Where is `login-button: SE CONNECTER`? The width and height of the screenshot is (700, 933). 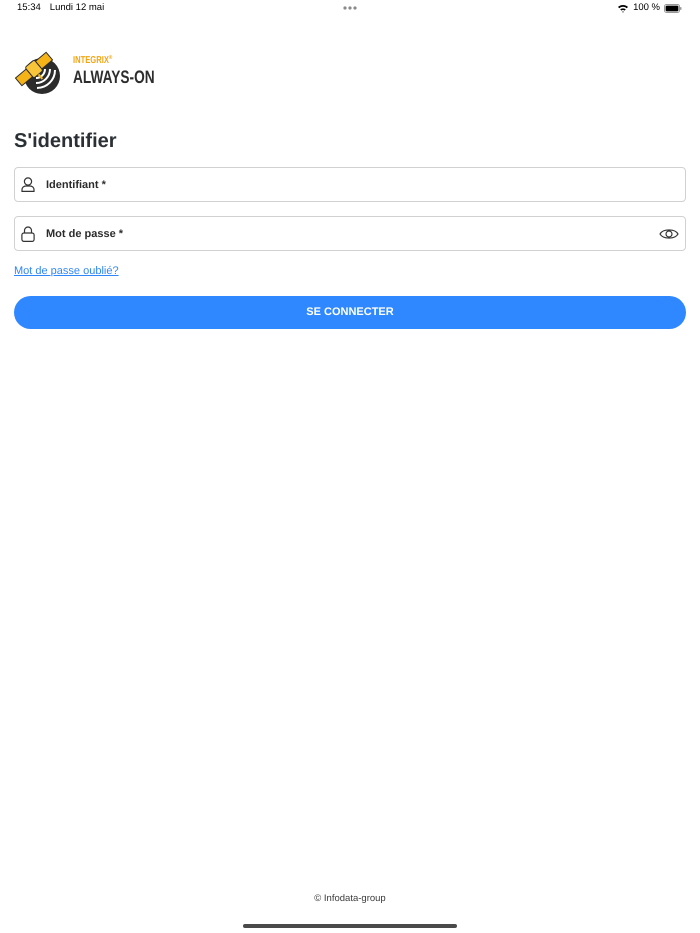
login-button: SE CONNECTER is located at coordinates (350, 312).